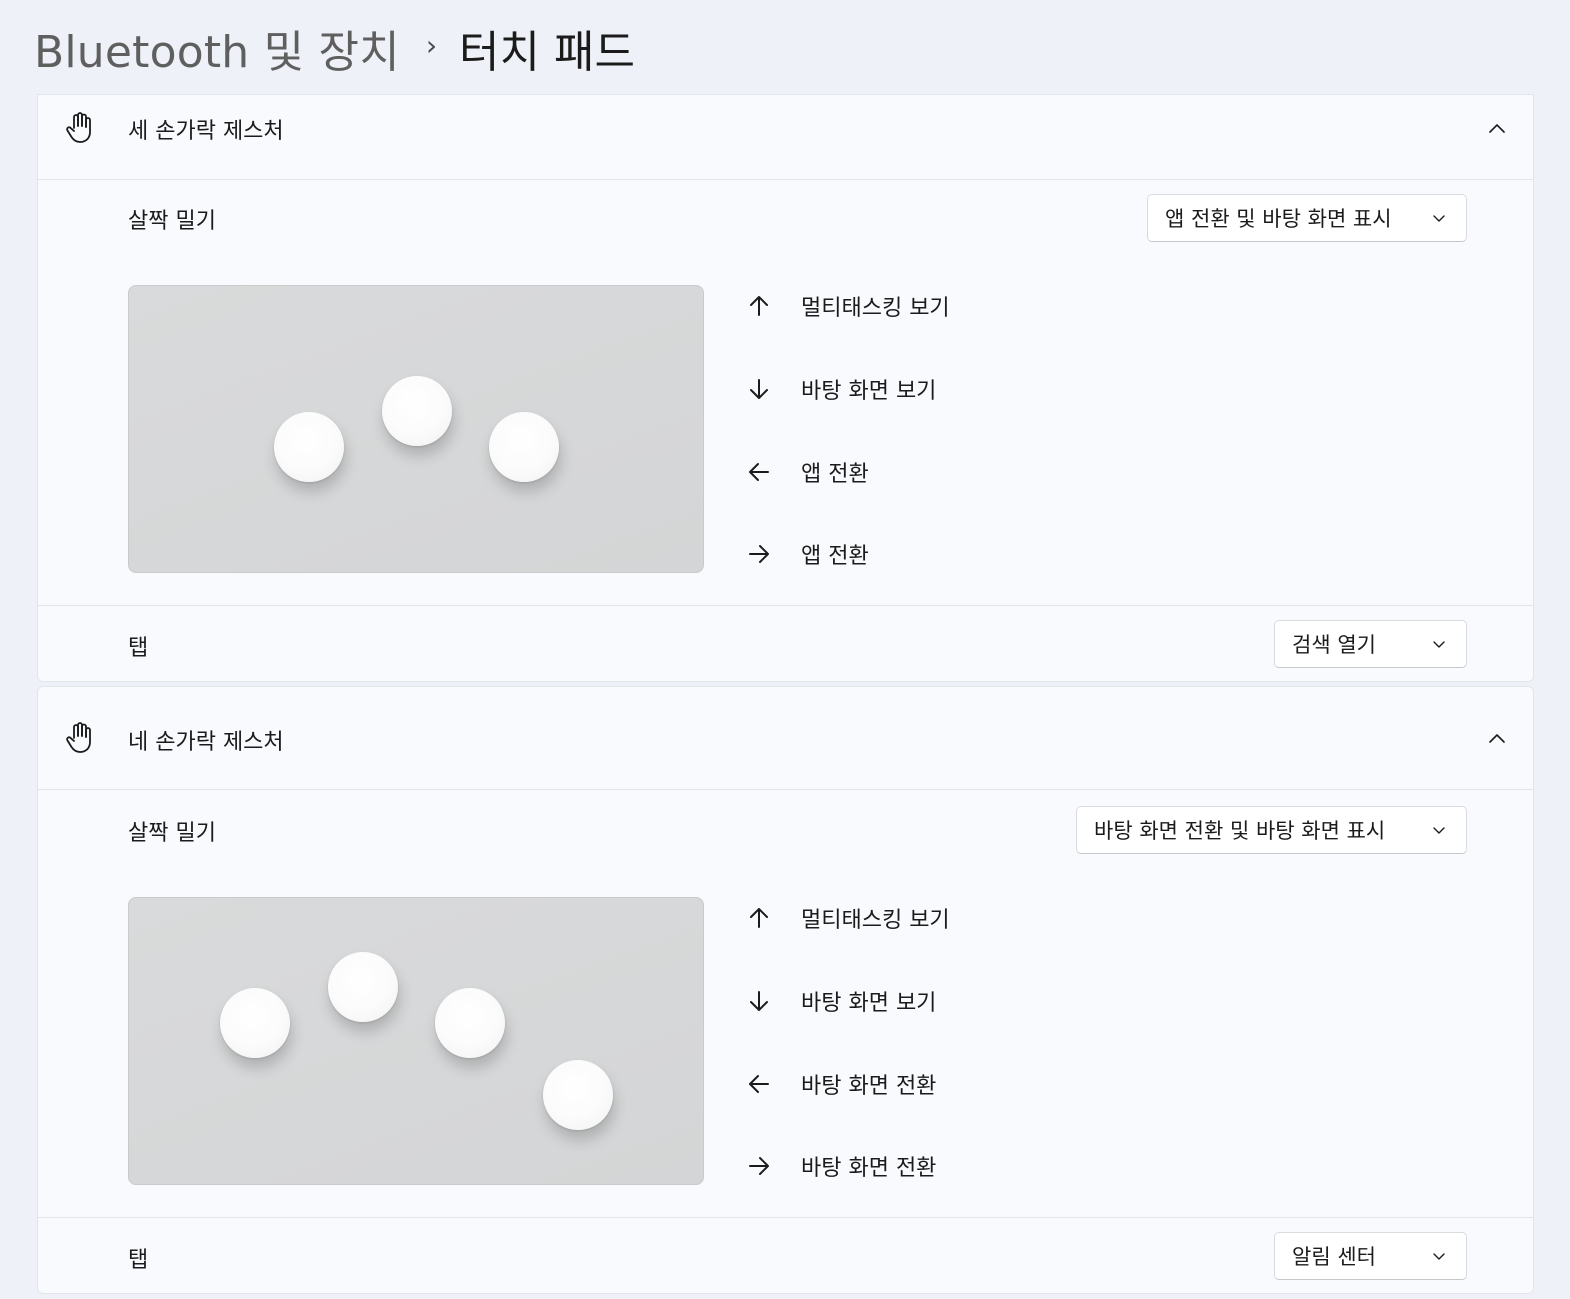 The height and width of the screenshot is (1299, 1570). I want to click on swipe-action-dropdown: 바탕 화면 전환 및 바탕 화면 표시, so click(1271, 830).